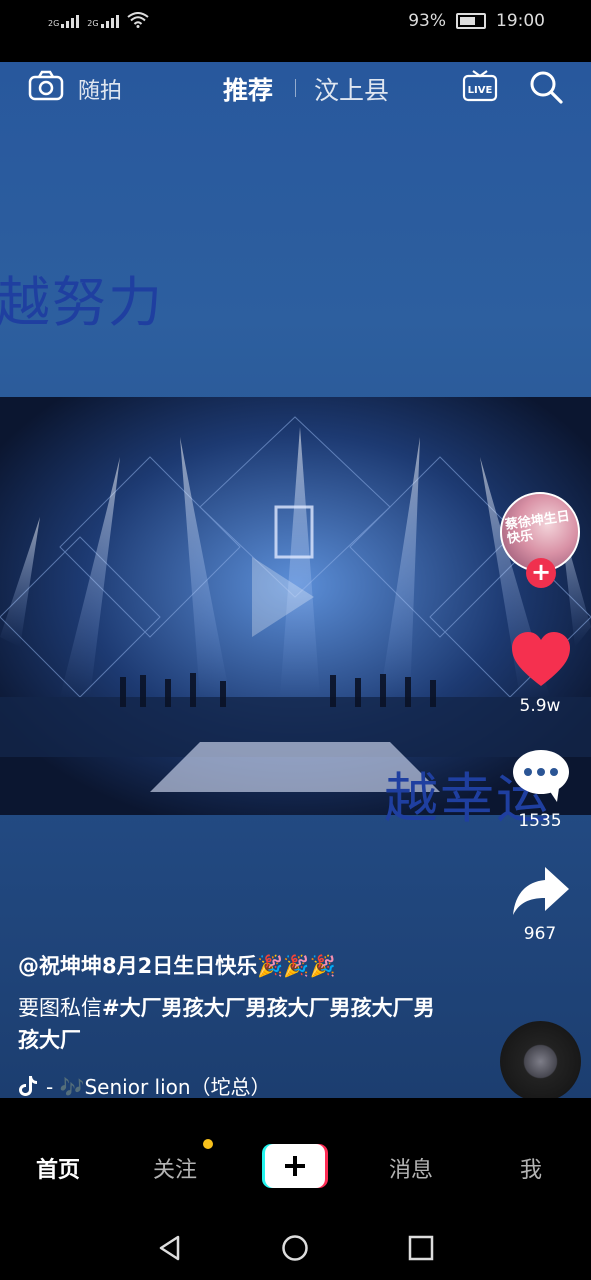 The image size is (591, 1280). Describe the element at coordinates (60, 1008) in the screenshot. I see `description-text: 要图私信` at that location.